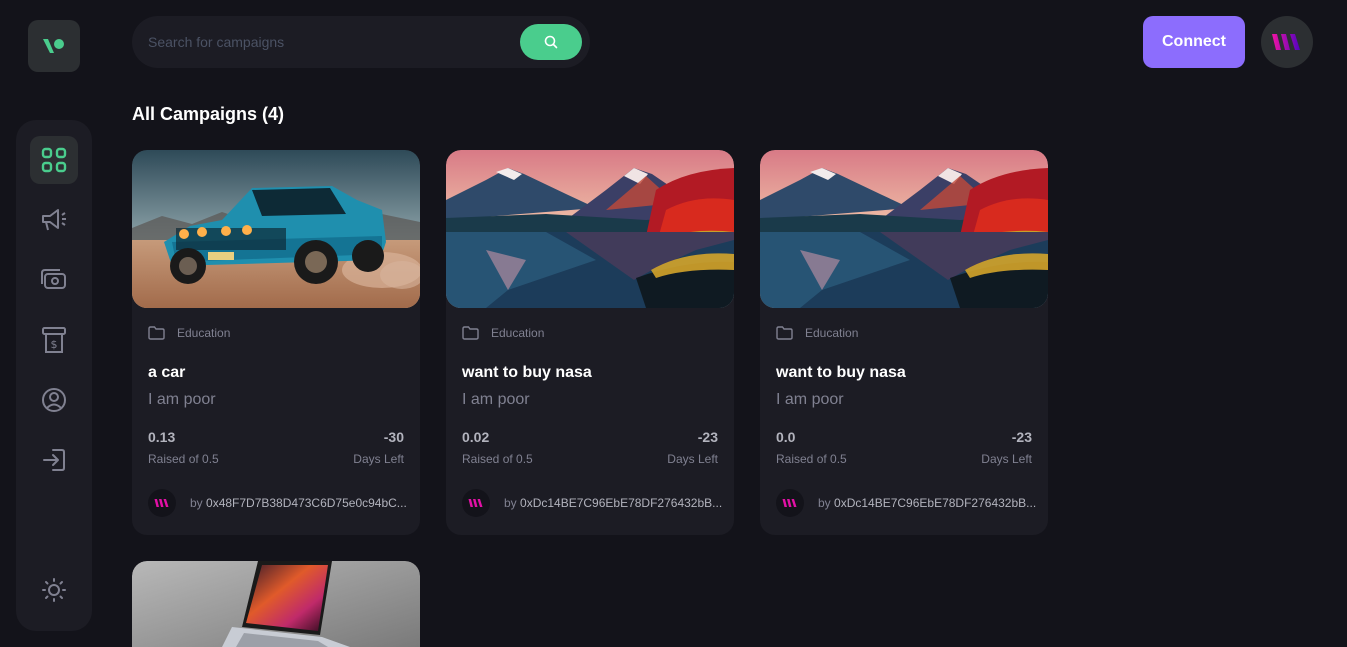 Image resolution: width=1347 pixels, height=647 pixels. I want to click on profile-icon, so click(54, 400).